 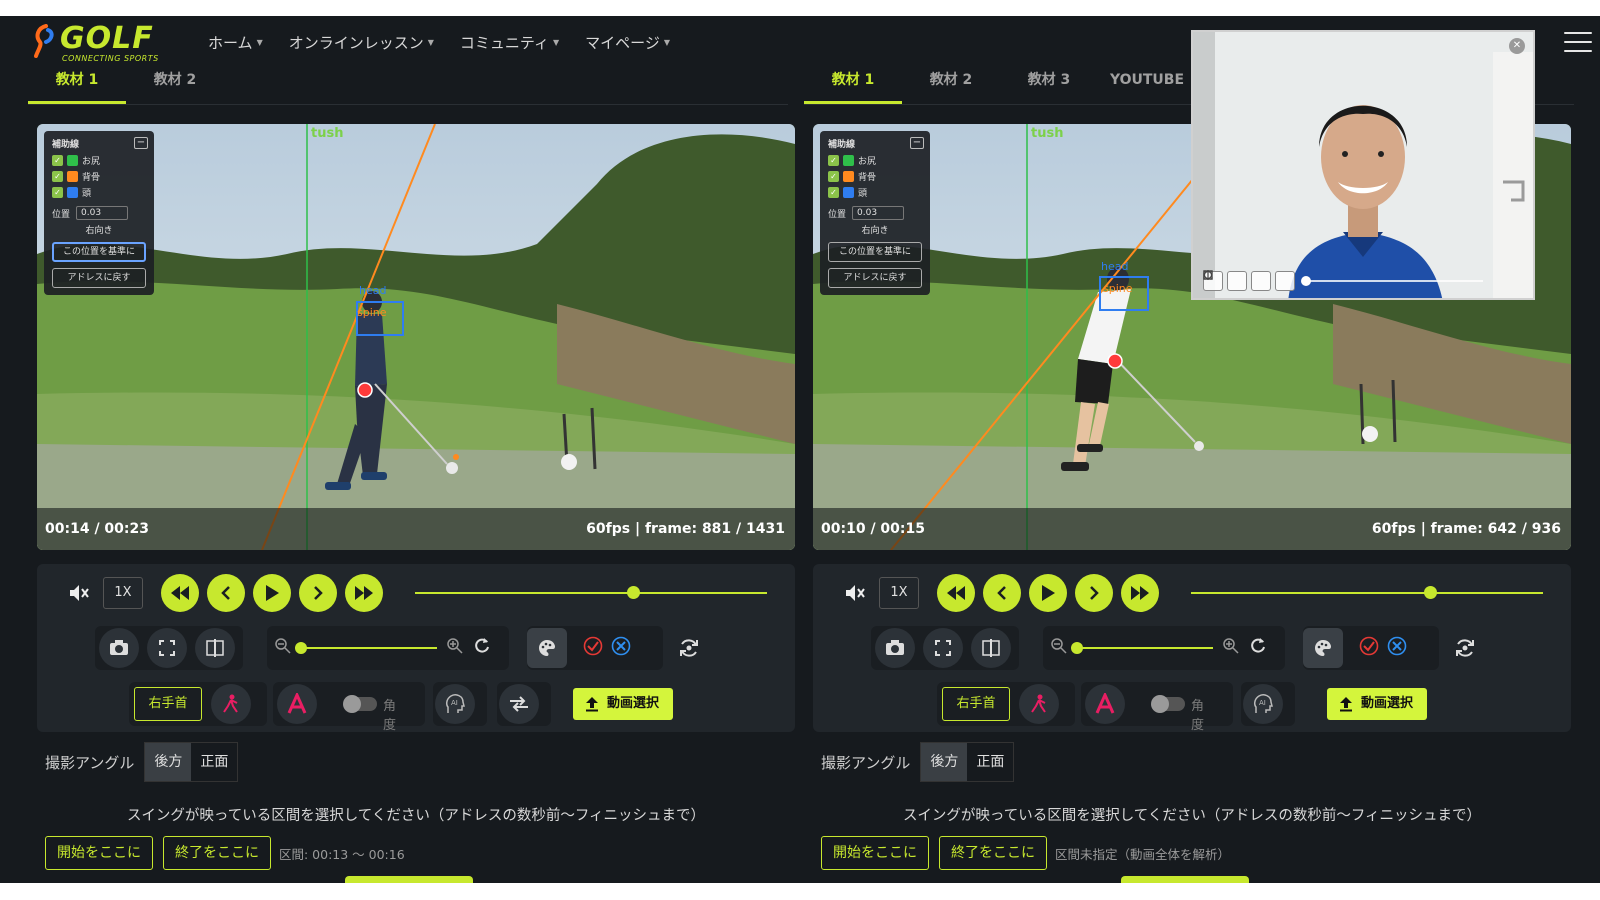 What do you see at coordinates (123, 593) in the screenshot?
I see `speed-button: 1X` at bounding box center [123, 593].